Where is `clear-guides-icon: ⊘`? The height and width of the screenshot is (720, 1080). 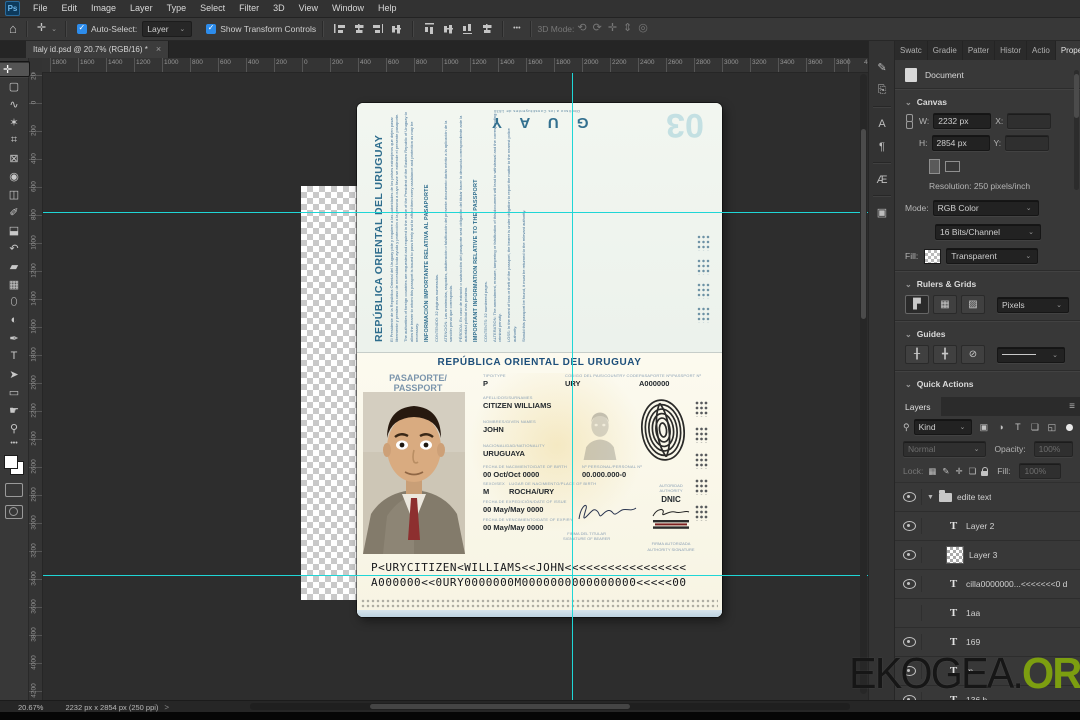
clear-guides-icon: ⊘ is located at coordinates (973, 354).